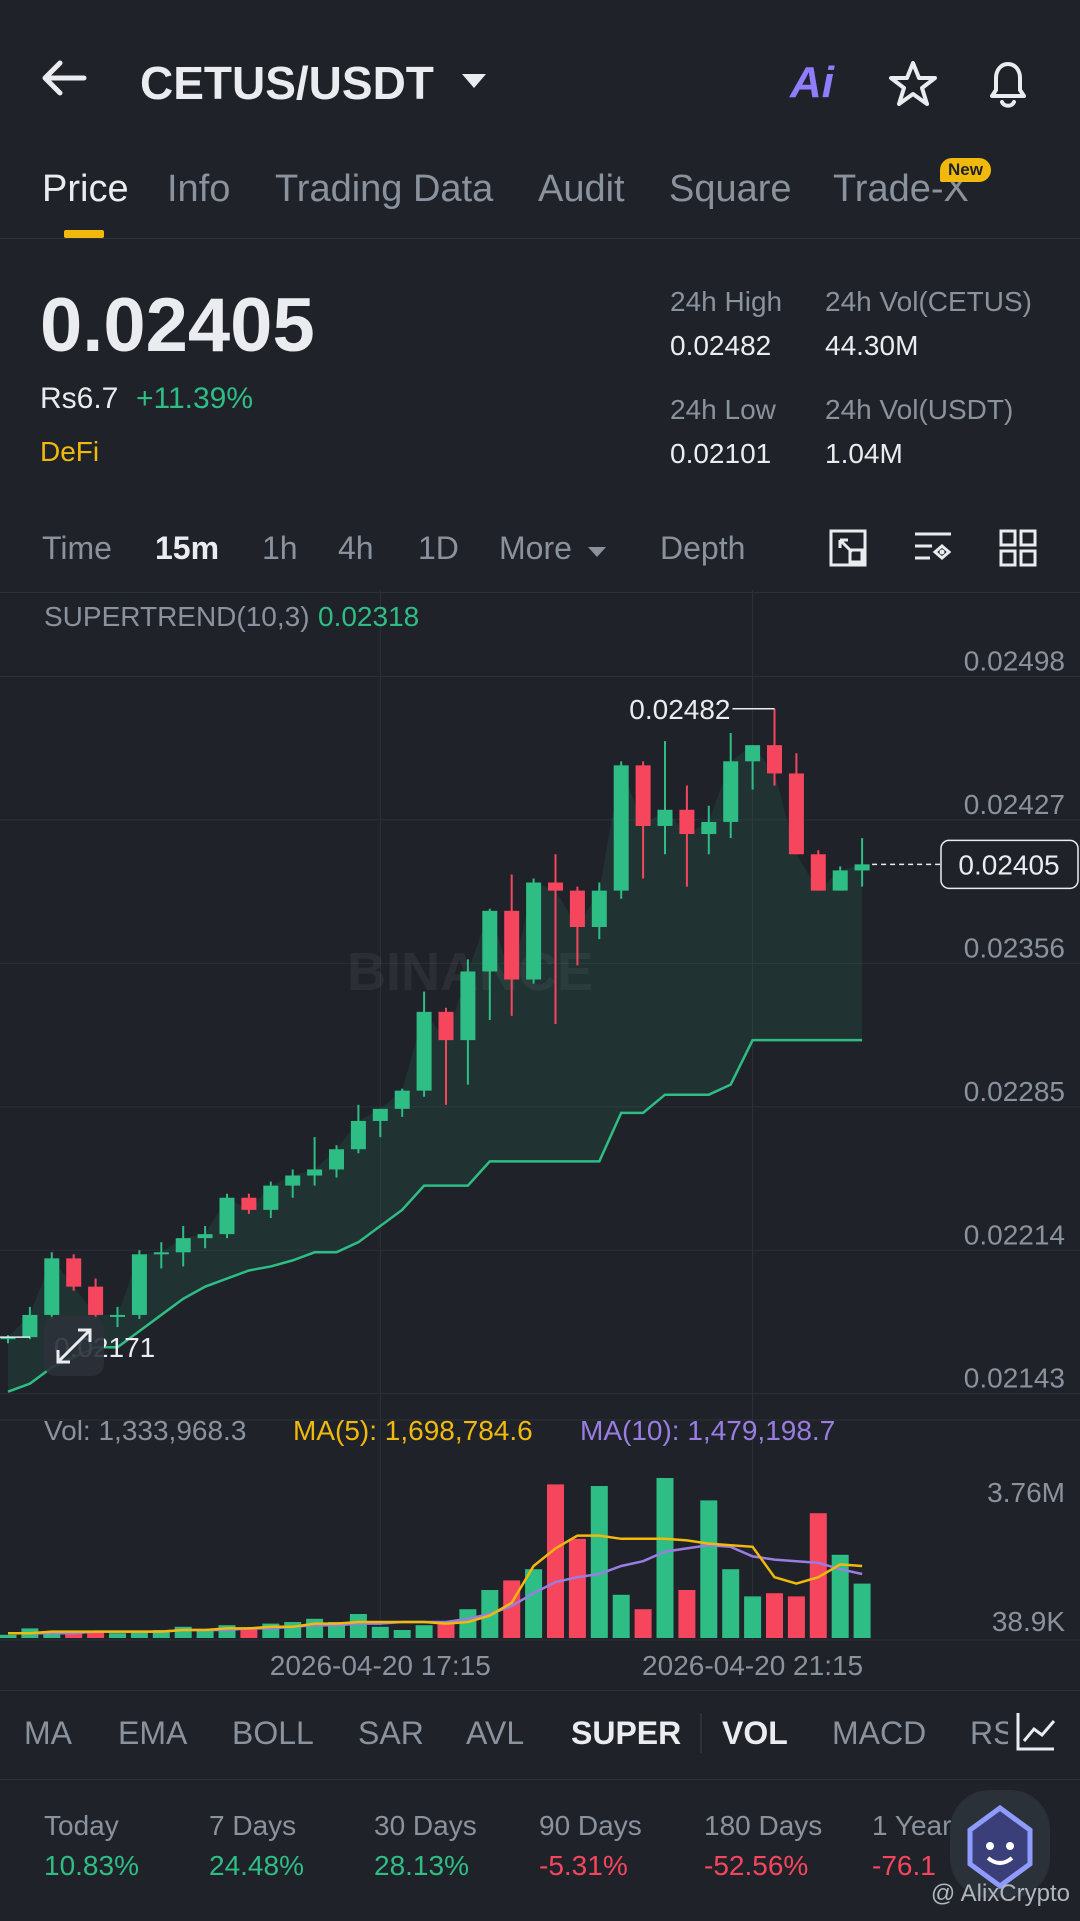  Describe the element at coordinates (913, 86) in the screenshot. I see `star-icon` at that location.